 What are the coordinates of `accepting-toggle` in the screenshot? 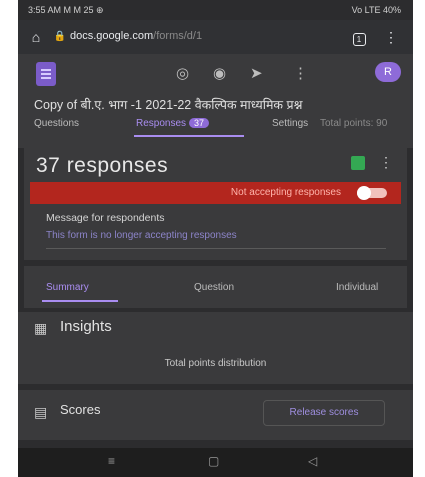 It's located at (372, 193).